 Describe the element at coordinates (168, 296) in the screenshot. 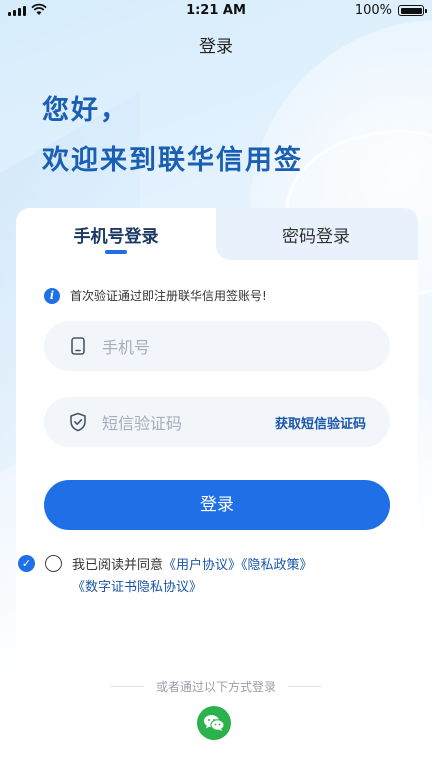

I see `register-hint-text: 首次验证通过即注册联华信用签账号!` at that location.